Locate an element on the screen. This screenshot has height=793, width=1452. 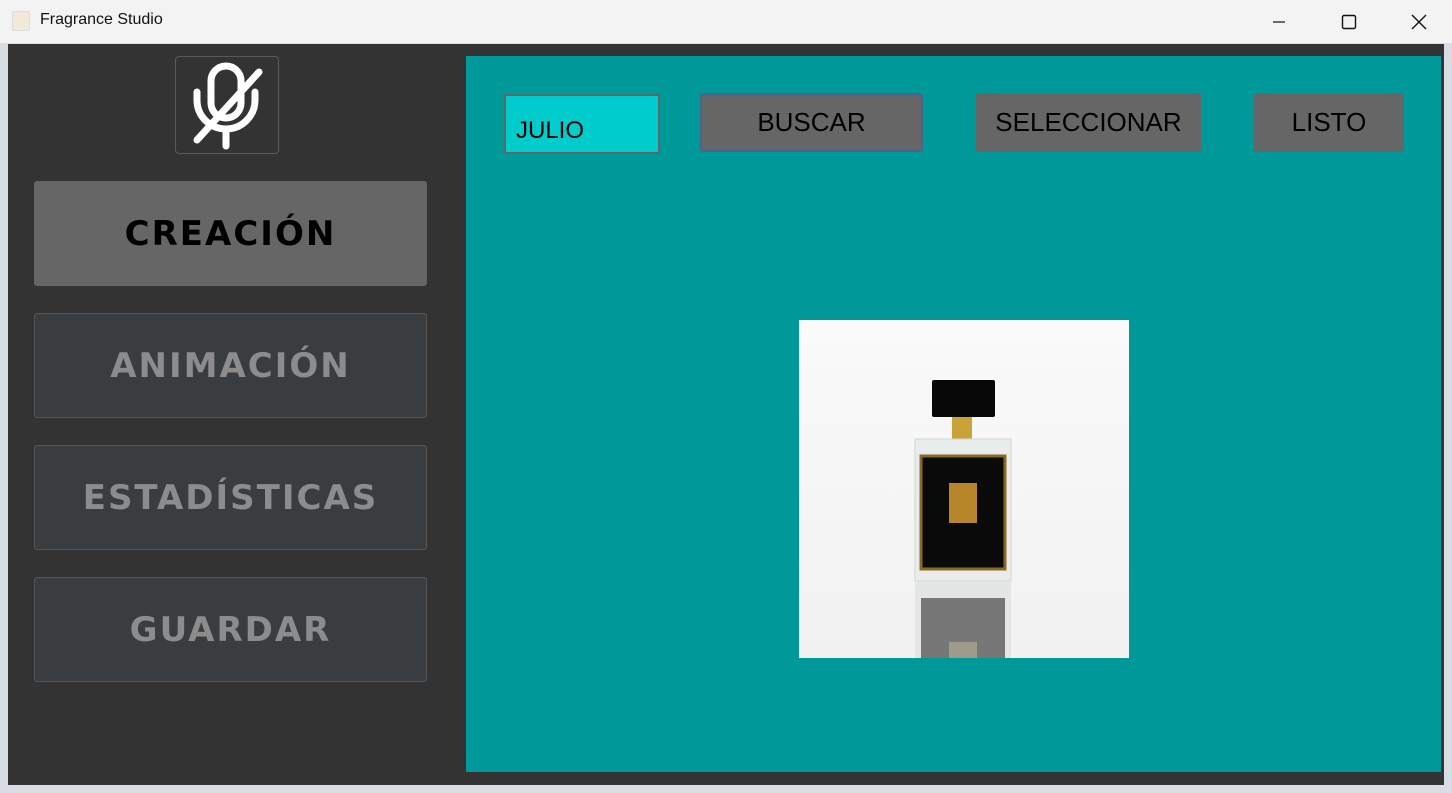
listo-button: LISTO is located at coordinates (1329, 122).